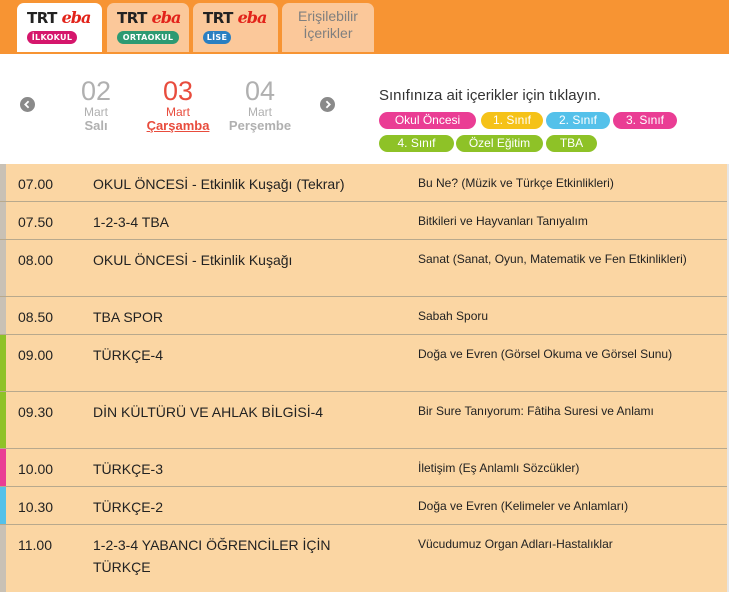 The height and width of the screenshot is (592, 729). I want to click on course-title: 1-2-3-4 TBA, so click(131, 222).